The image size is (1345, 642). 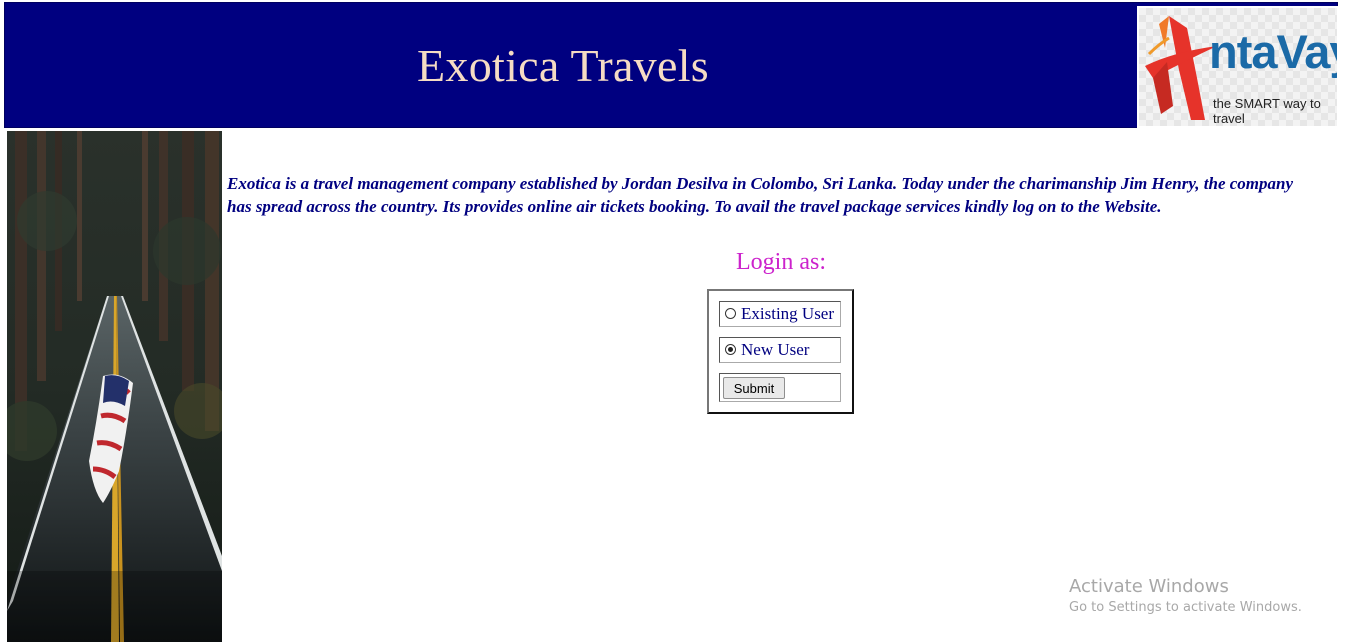 I want to click on logo-brand: ntaVaya, so click(x=1273, y=51).